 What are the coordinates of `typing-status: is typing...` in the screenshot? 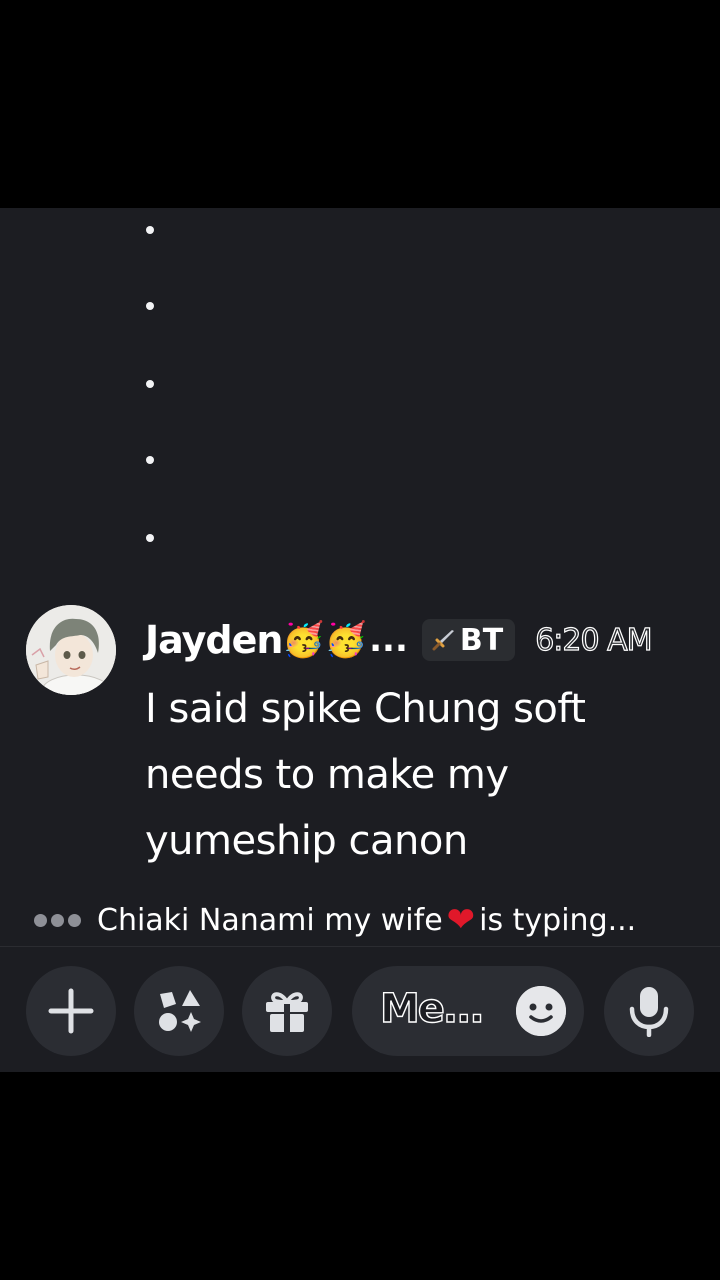 It's located at (558, 920).